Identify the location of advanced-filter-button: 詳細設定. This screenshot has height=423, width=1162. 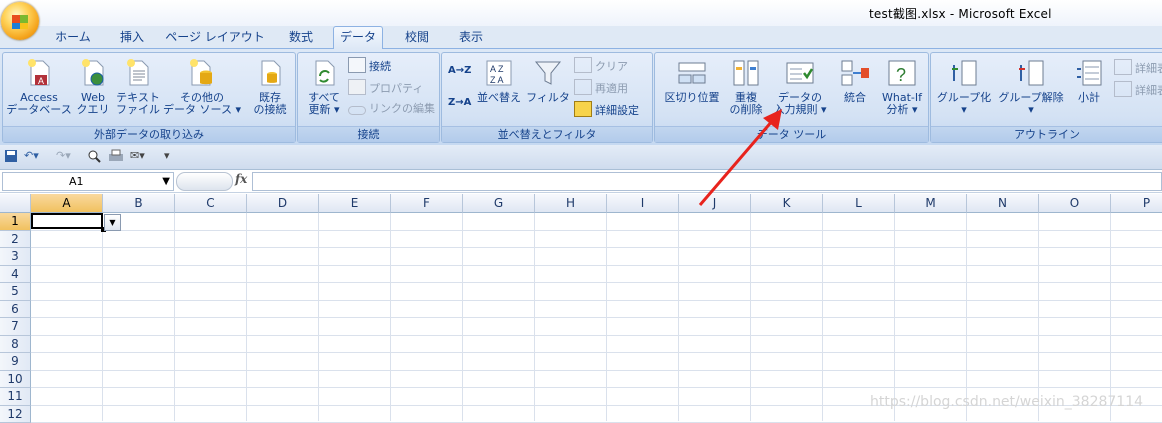
(606, 110).